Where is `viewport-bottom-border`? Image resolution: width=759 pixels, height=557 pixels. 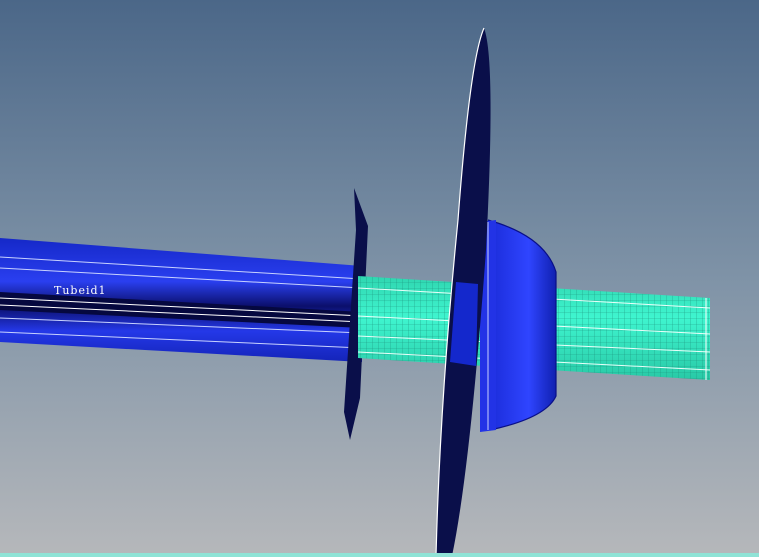
viewport-bottom-border is located at coordinates (379, 555).